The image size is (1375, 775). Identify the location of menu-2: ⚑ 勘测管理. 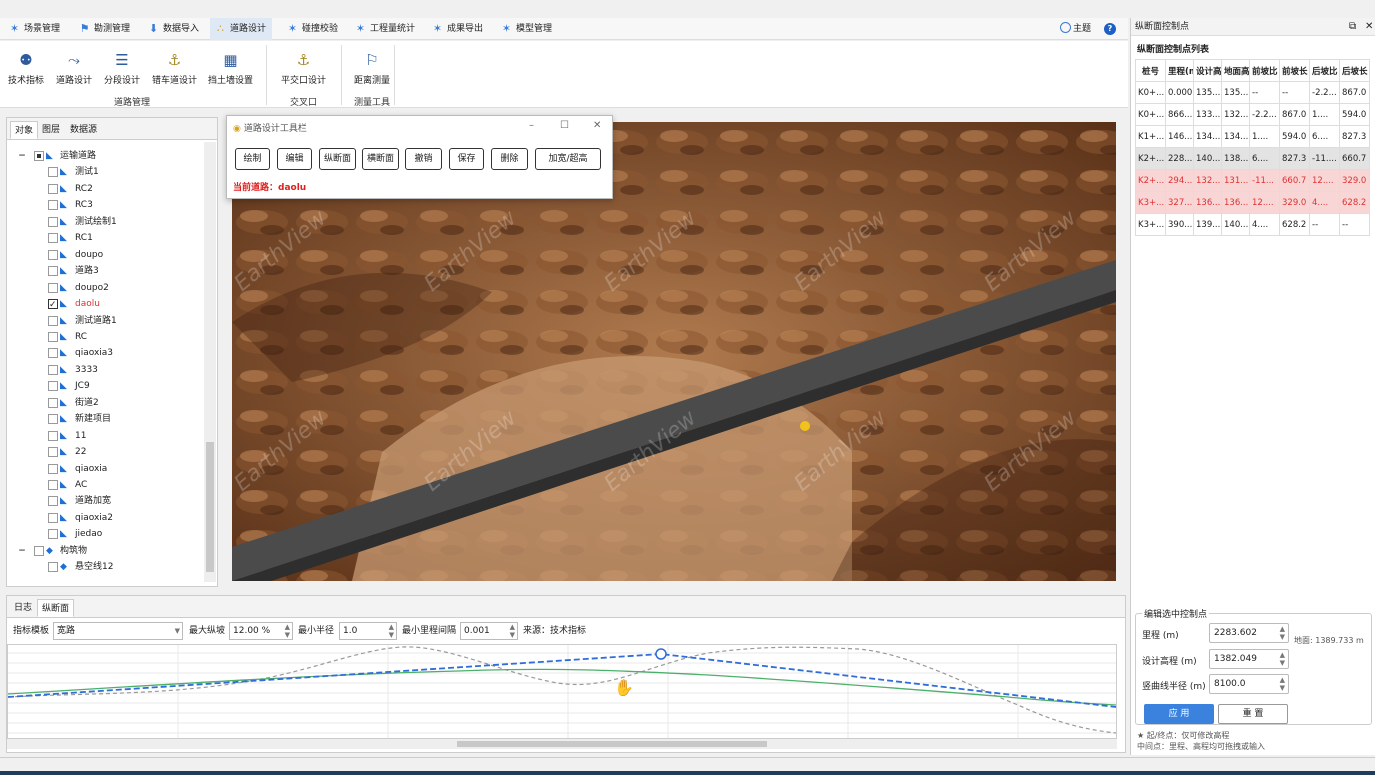
(102, 29).